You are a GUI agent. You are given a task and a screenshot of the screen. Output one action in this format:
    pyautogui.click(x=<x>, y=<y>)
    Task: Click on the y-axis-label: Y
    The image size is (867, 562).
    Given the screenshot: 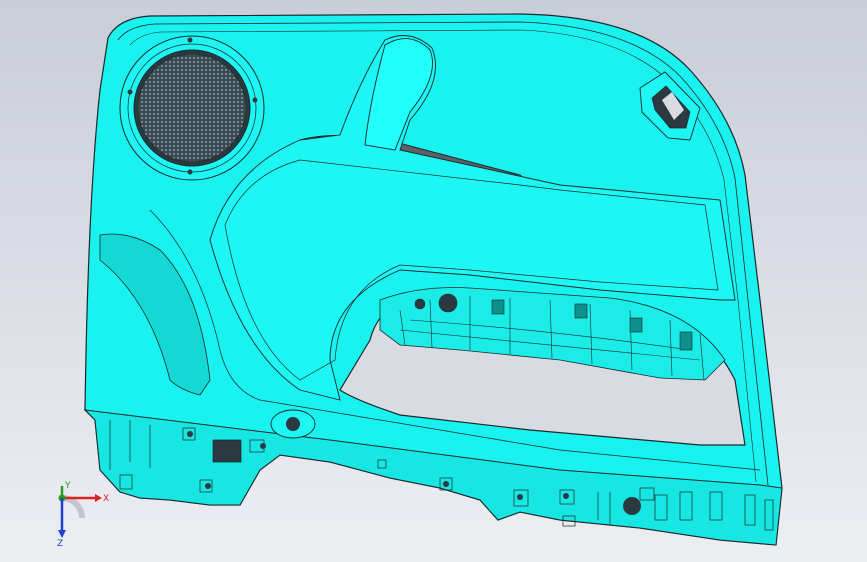 What is the action you would take?
    pyautogui.click(x=67, y=486)
    